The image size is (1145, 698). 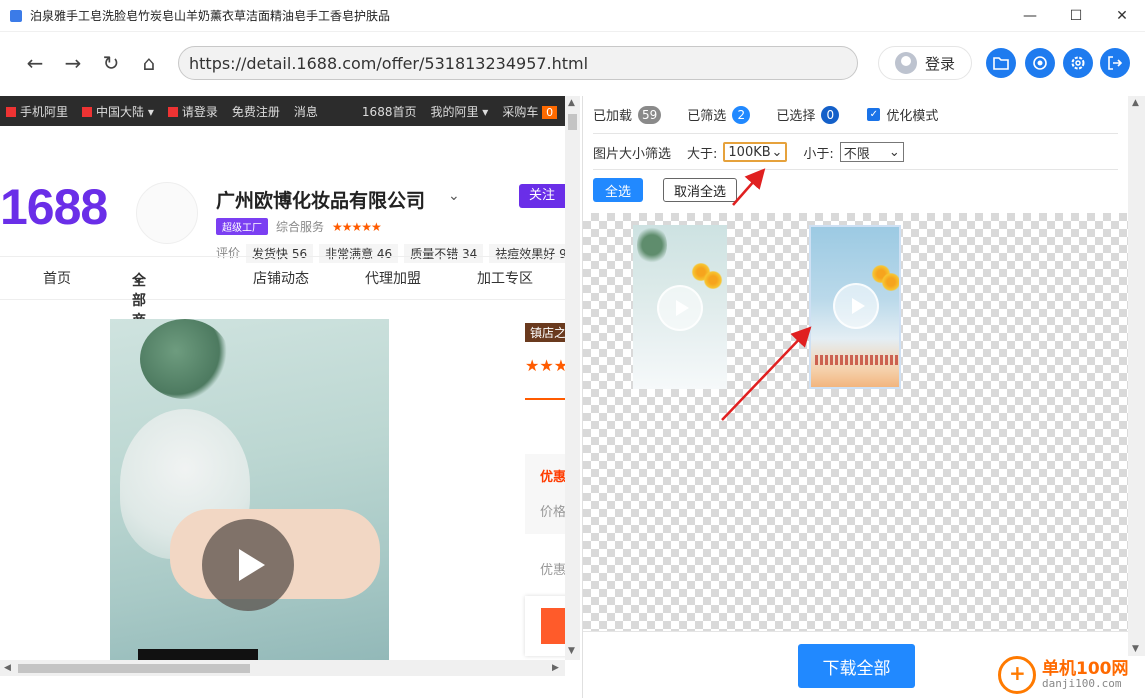 I want to click on login-label: 登录, so click(x=939, y=63).